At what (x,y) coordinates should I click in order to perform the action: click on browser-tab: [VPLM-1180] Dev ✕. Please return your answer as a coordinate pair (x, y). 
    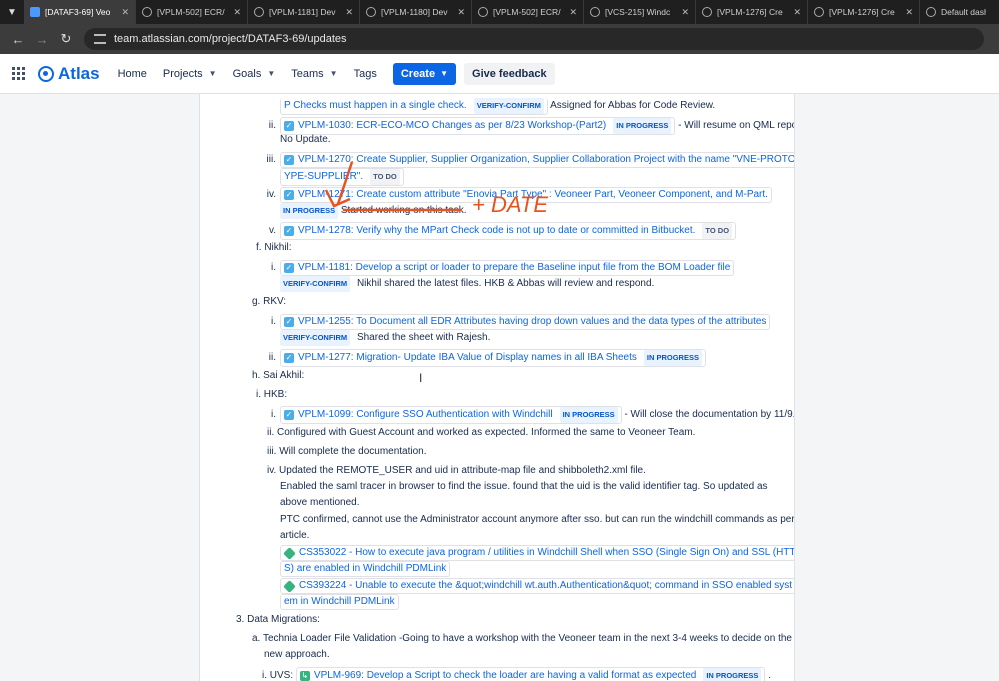
    Looking at the image, I should click on (416, 12).